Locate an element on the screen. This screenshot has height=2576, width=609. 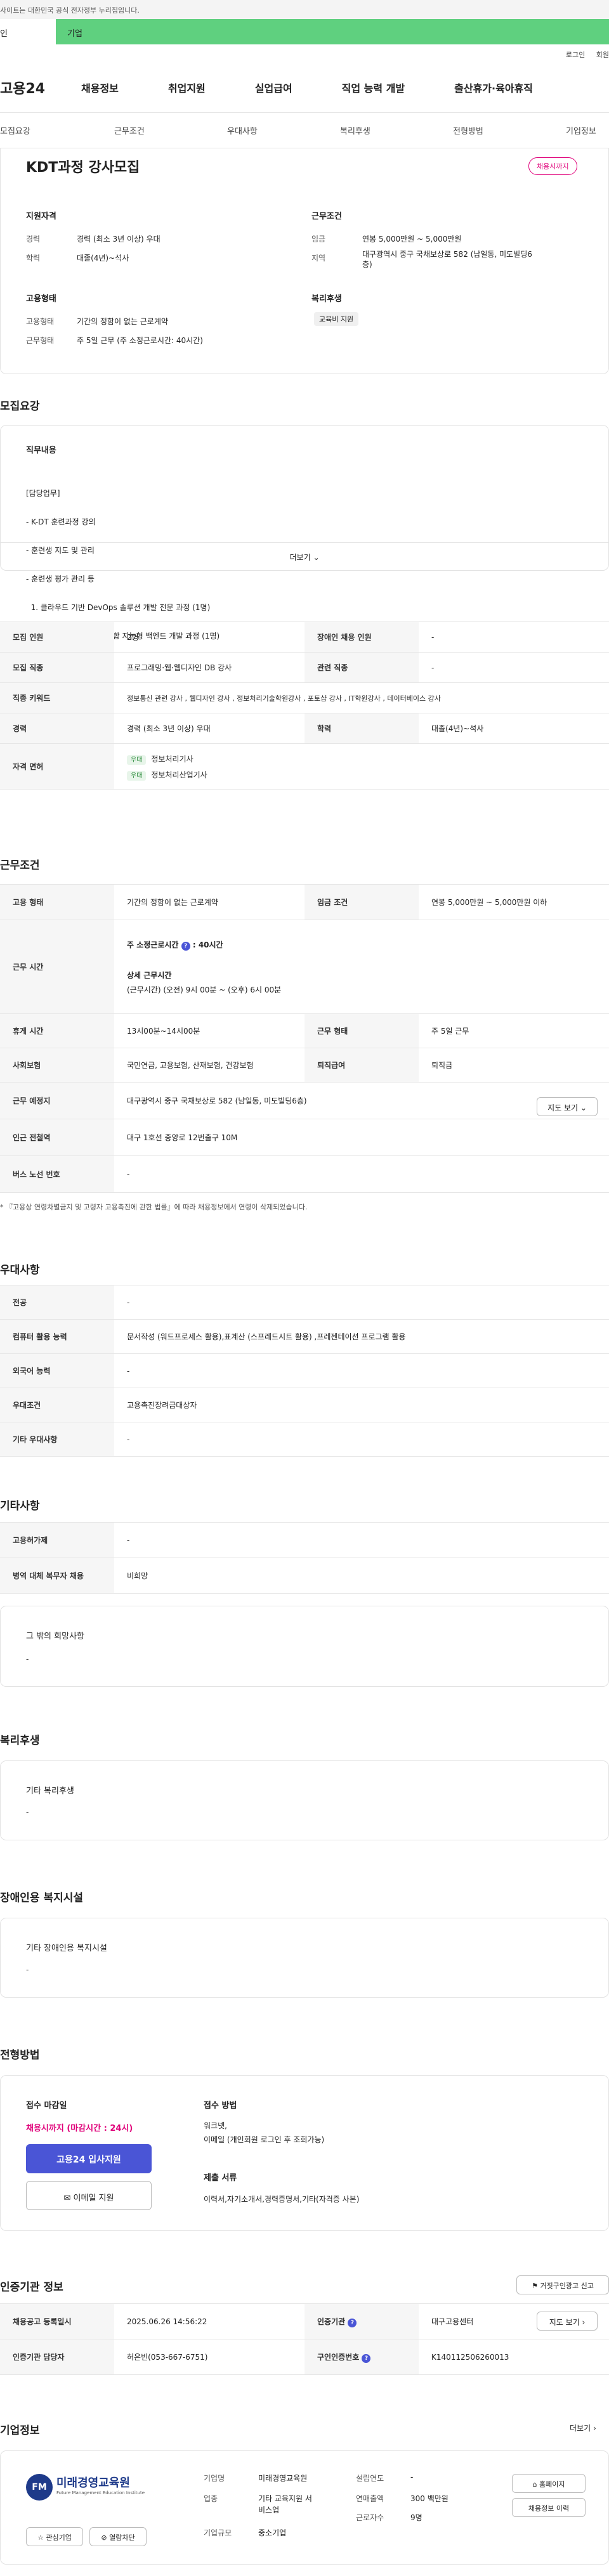
job-title: KDT과정 강사모집 is located at coordinates (83, 168).